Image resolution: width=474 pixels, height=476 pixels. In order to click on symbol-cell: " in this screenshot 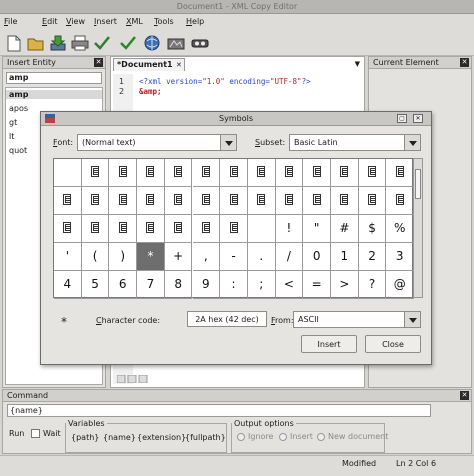, I will do `click(317, 229)`.